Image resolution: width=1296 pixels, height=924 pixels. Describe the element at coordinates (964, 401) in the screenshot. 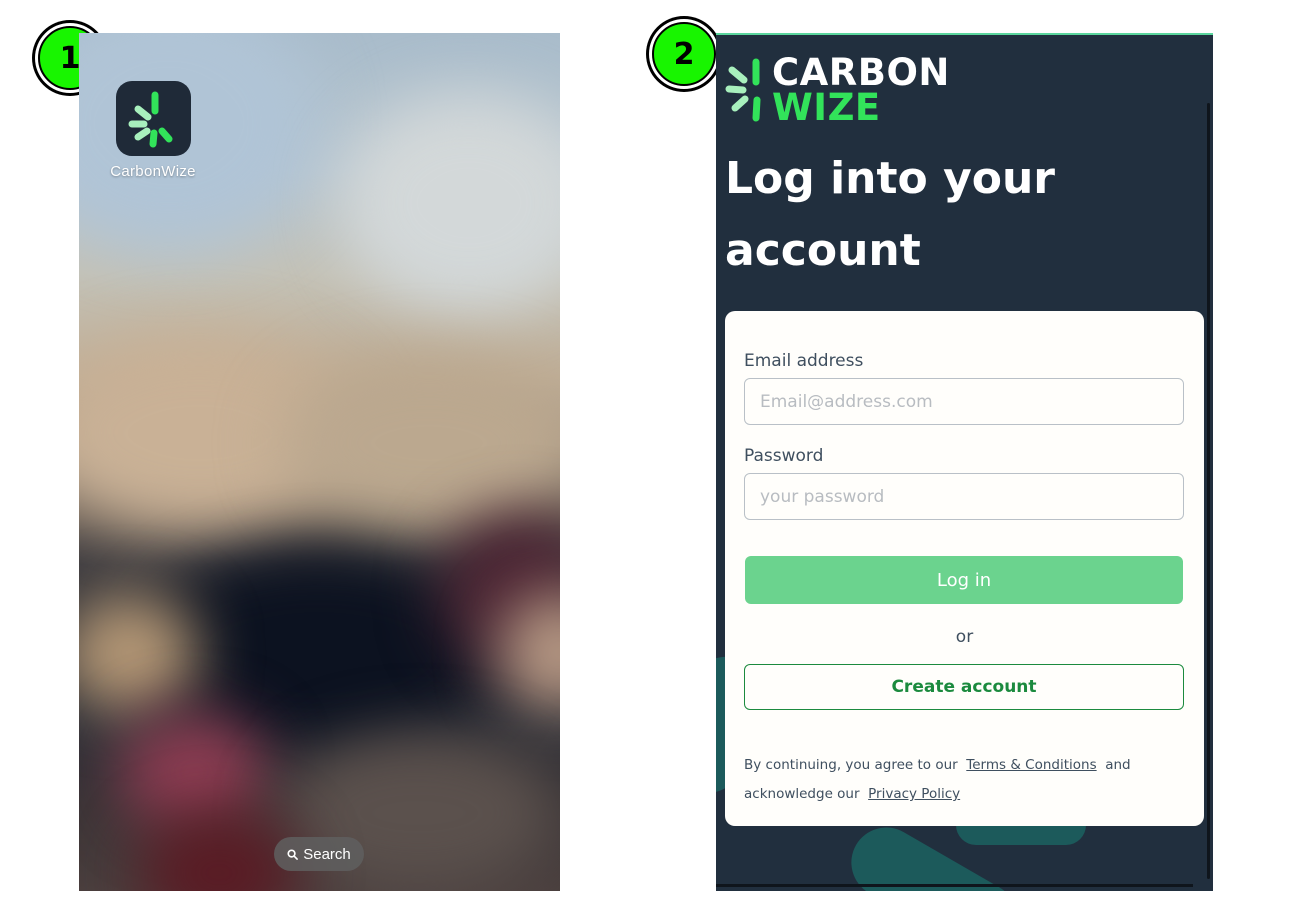

I see `email-field` at that location.